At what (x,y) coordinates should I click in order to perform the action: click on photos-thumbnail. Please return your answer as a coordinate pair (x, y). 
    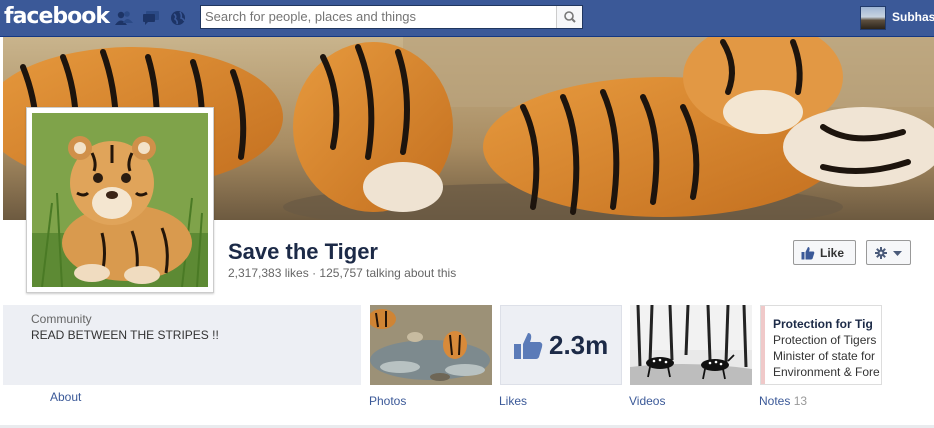
    Looking at the image, I should click on (431, 345).